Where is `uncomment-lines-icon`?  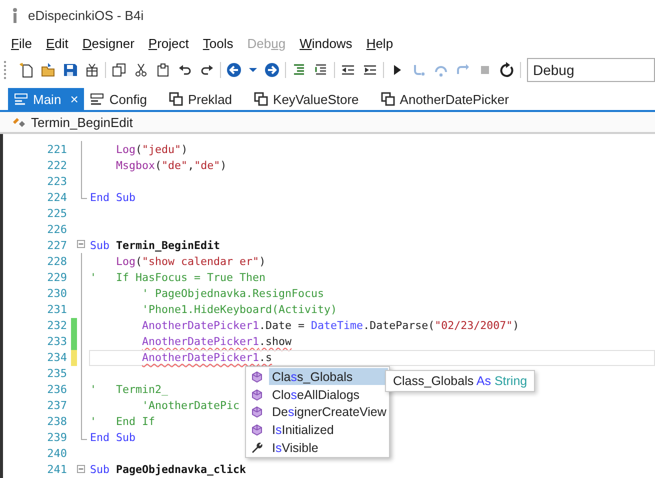 uncomment-lines-icon is located at coordinates (321, 70).